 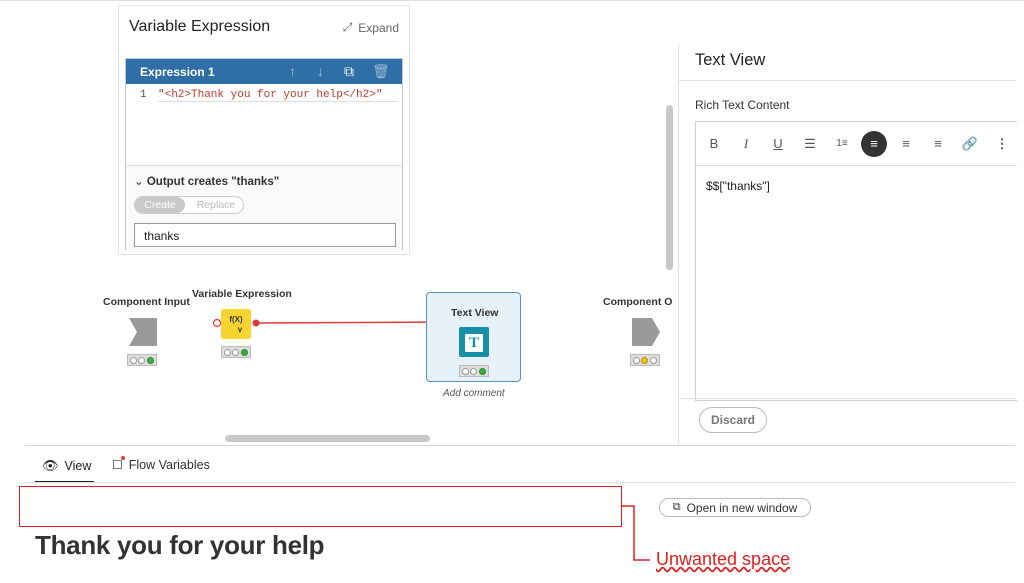 What do you see at coordinates (723, 559) in the screenshot?
I see `annotation-label: Unwanted space` at bounding box center [723, 559].